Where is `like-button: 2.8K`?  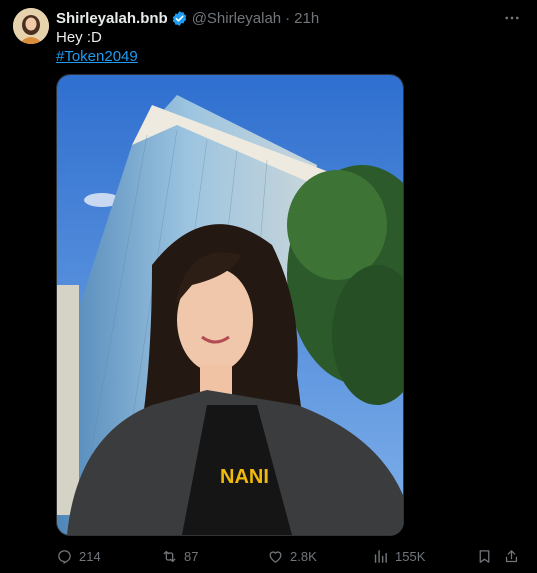 like-button: 2.8K is located at coordinates (292, 556).